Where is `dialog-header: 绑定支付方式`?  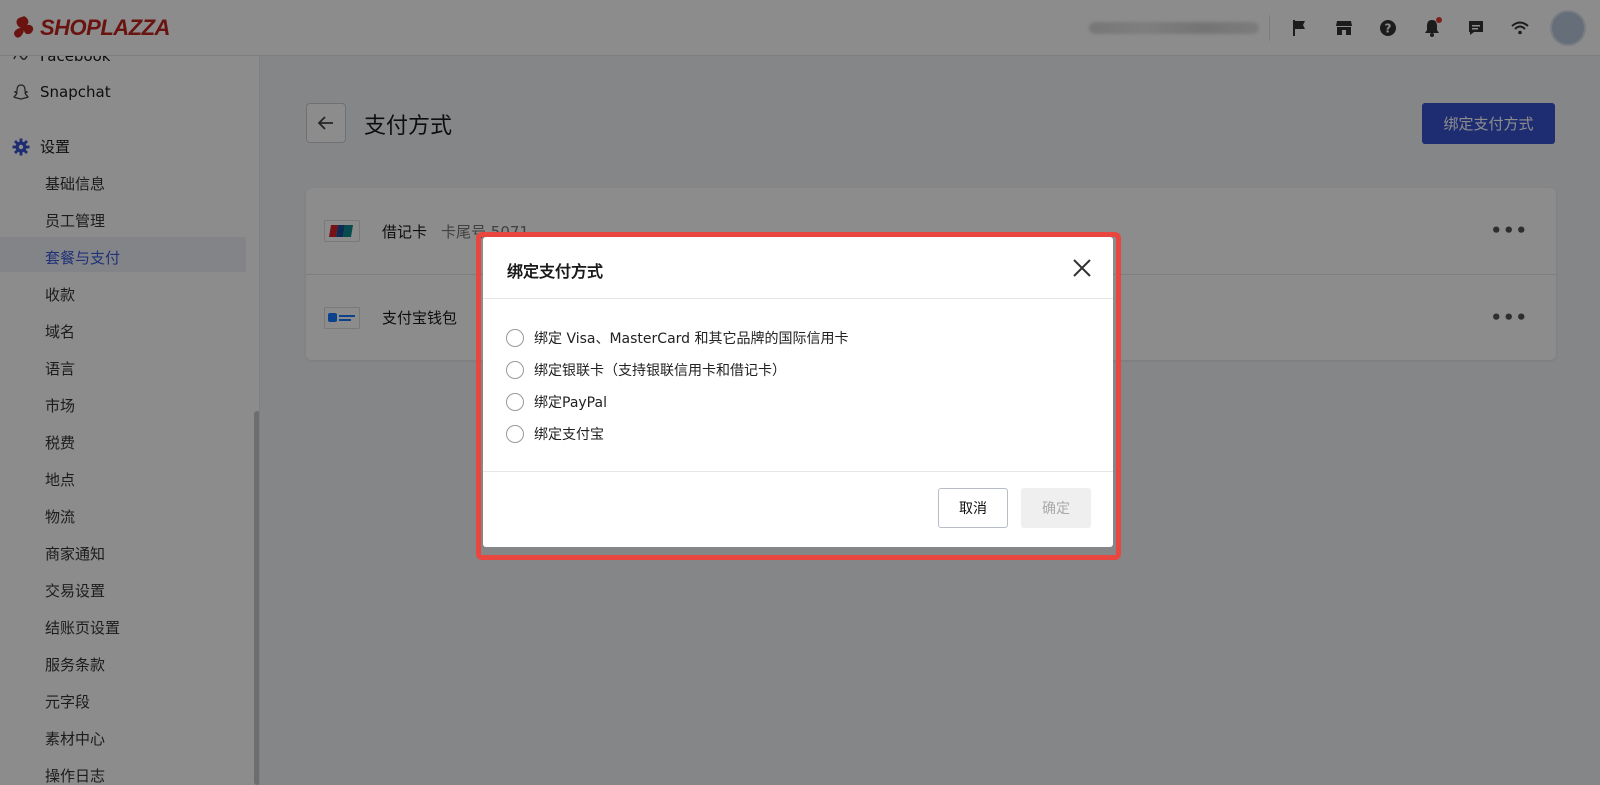 dialog-header: 绑定支付方式 is located at coordinates (798, 268).